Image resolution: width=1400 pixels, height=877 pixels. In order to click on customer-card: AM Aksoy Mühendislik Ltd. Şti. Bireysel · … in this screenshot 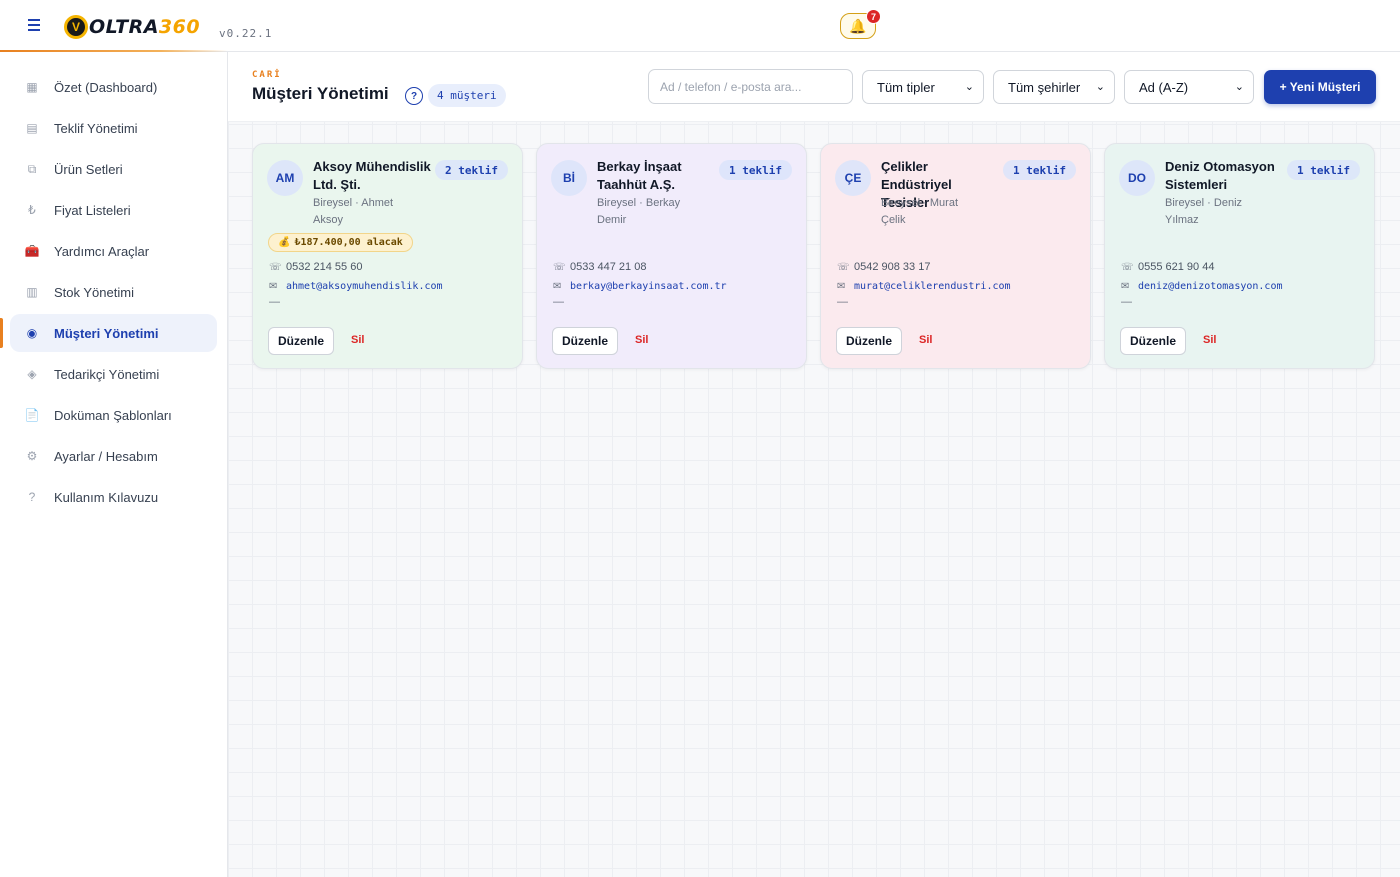, I will do `click(387, 256)`.